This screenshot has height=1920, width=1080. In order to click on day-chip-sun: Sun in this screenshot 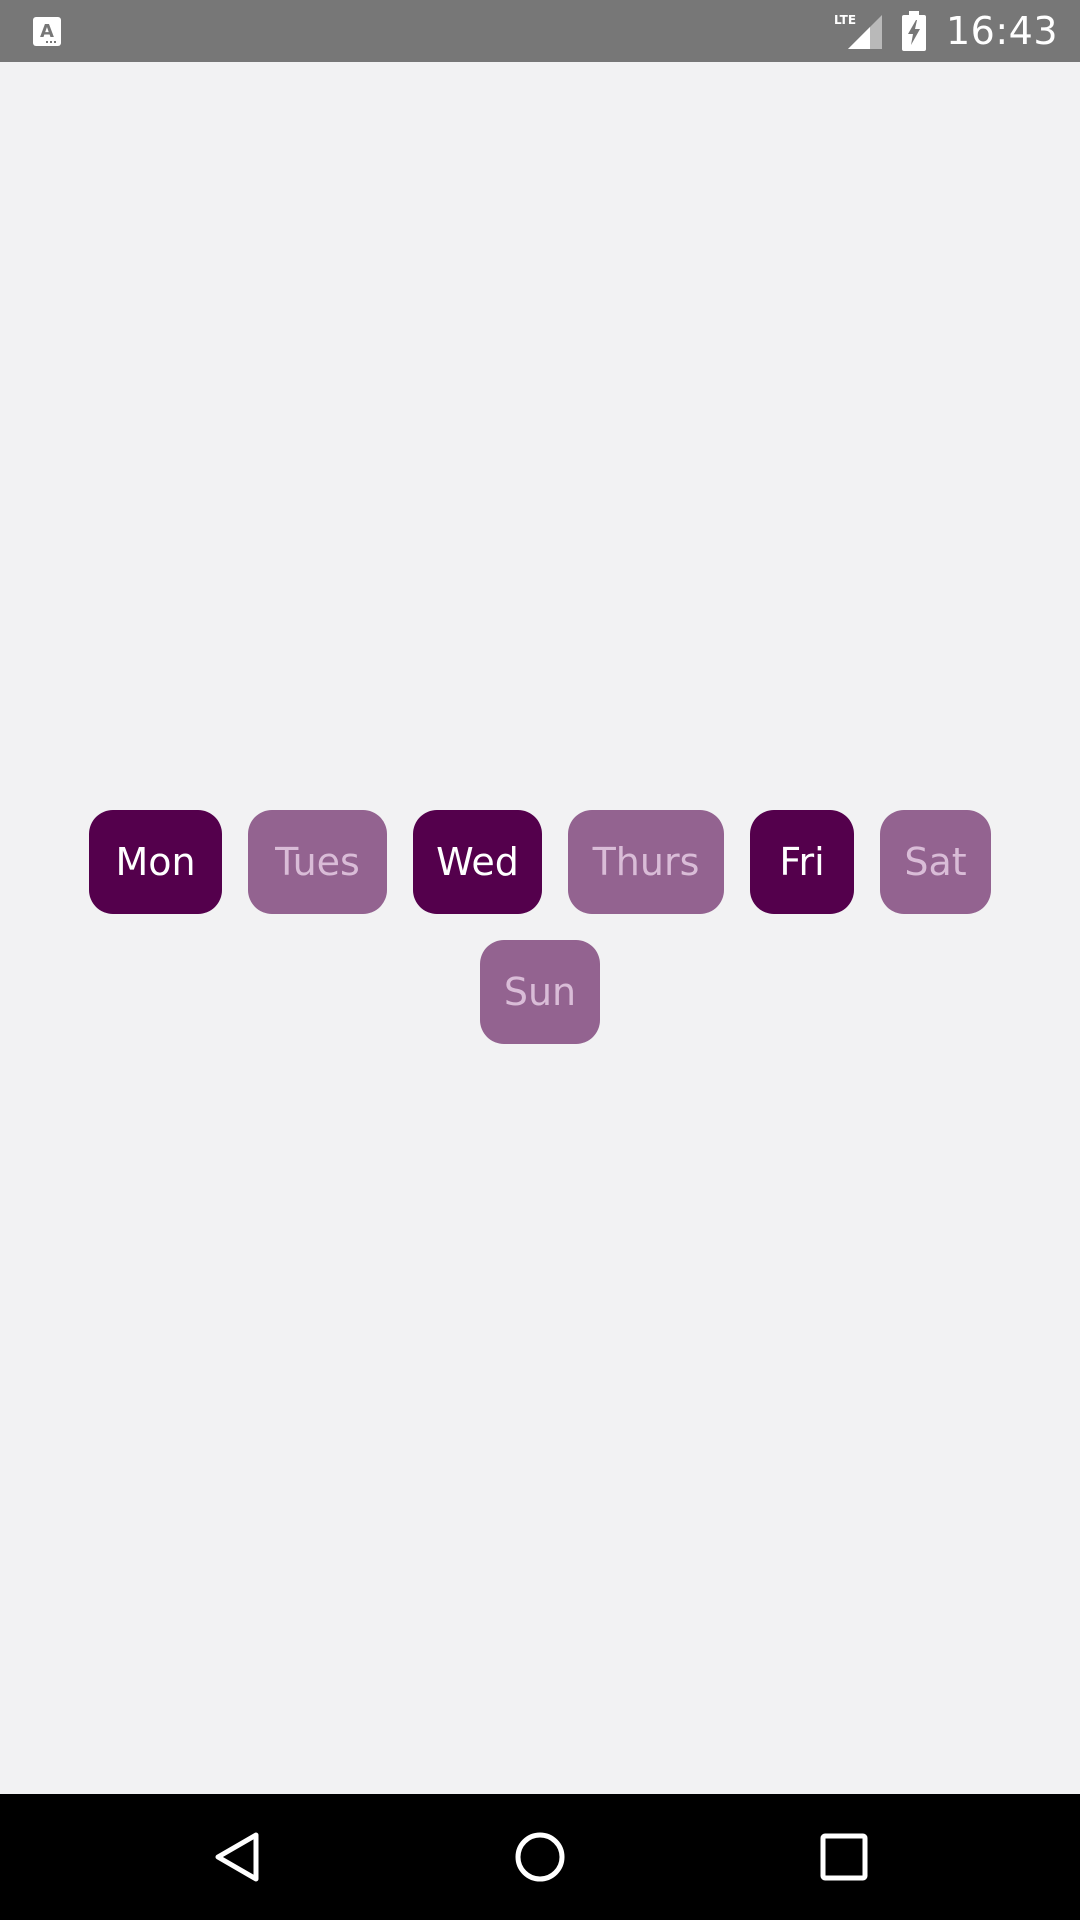, I will do `click(540, 992)`.